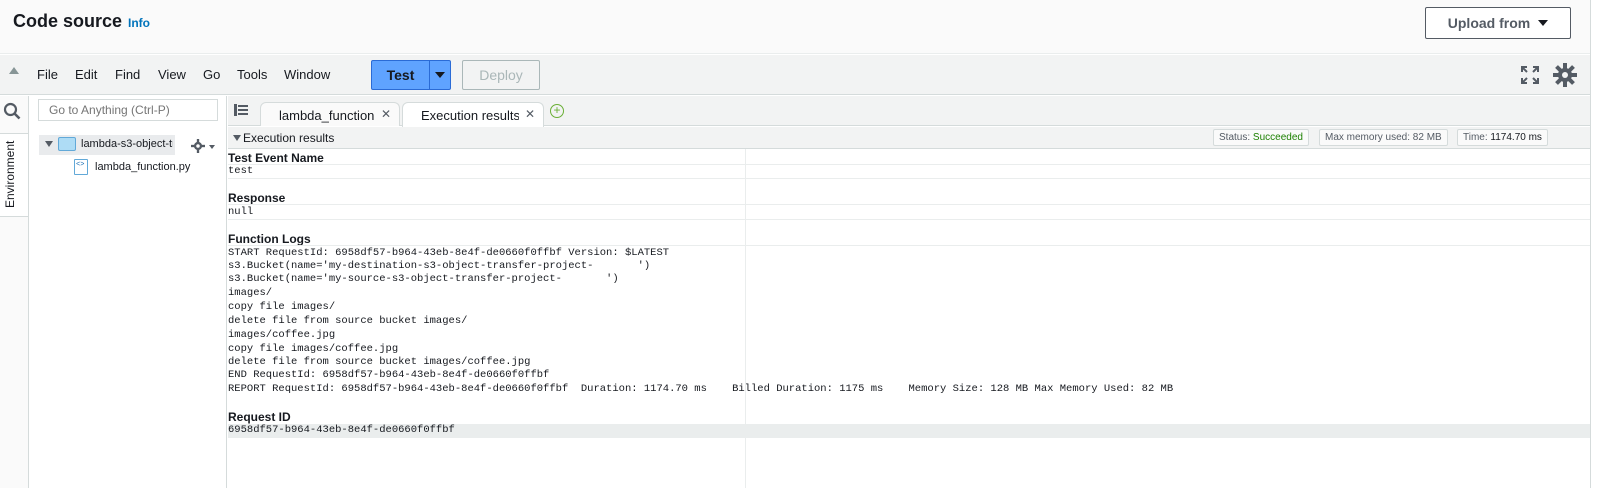 This screenshot has width=1602, height=488. Describe the element at coordinates (313, 349) in the screenshot. I see `log-line: copy file images/coffee.jpg` at that location.